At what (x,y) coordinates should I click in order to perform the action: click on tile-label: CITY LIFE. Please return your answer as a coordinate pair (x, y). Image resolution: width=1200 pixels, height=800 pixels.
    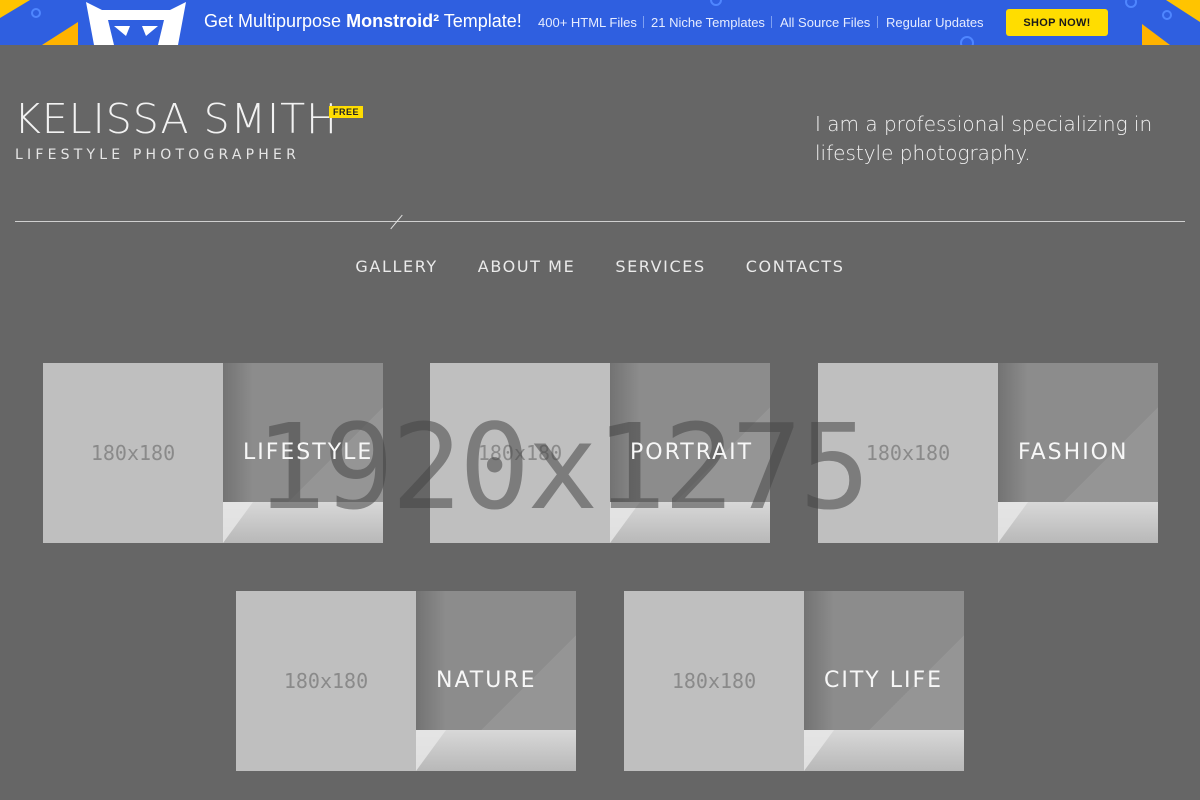
    Looking at the image, I should click on (884, 680).